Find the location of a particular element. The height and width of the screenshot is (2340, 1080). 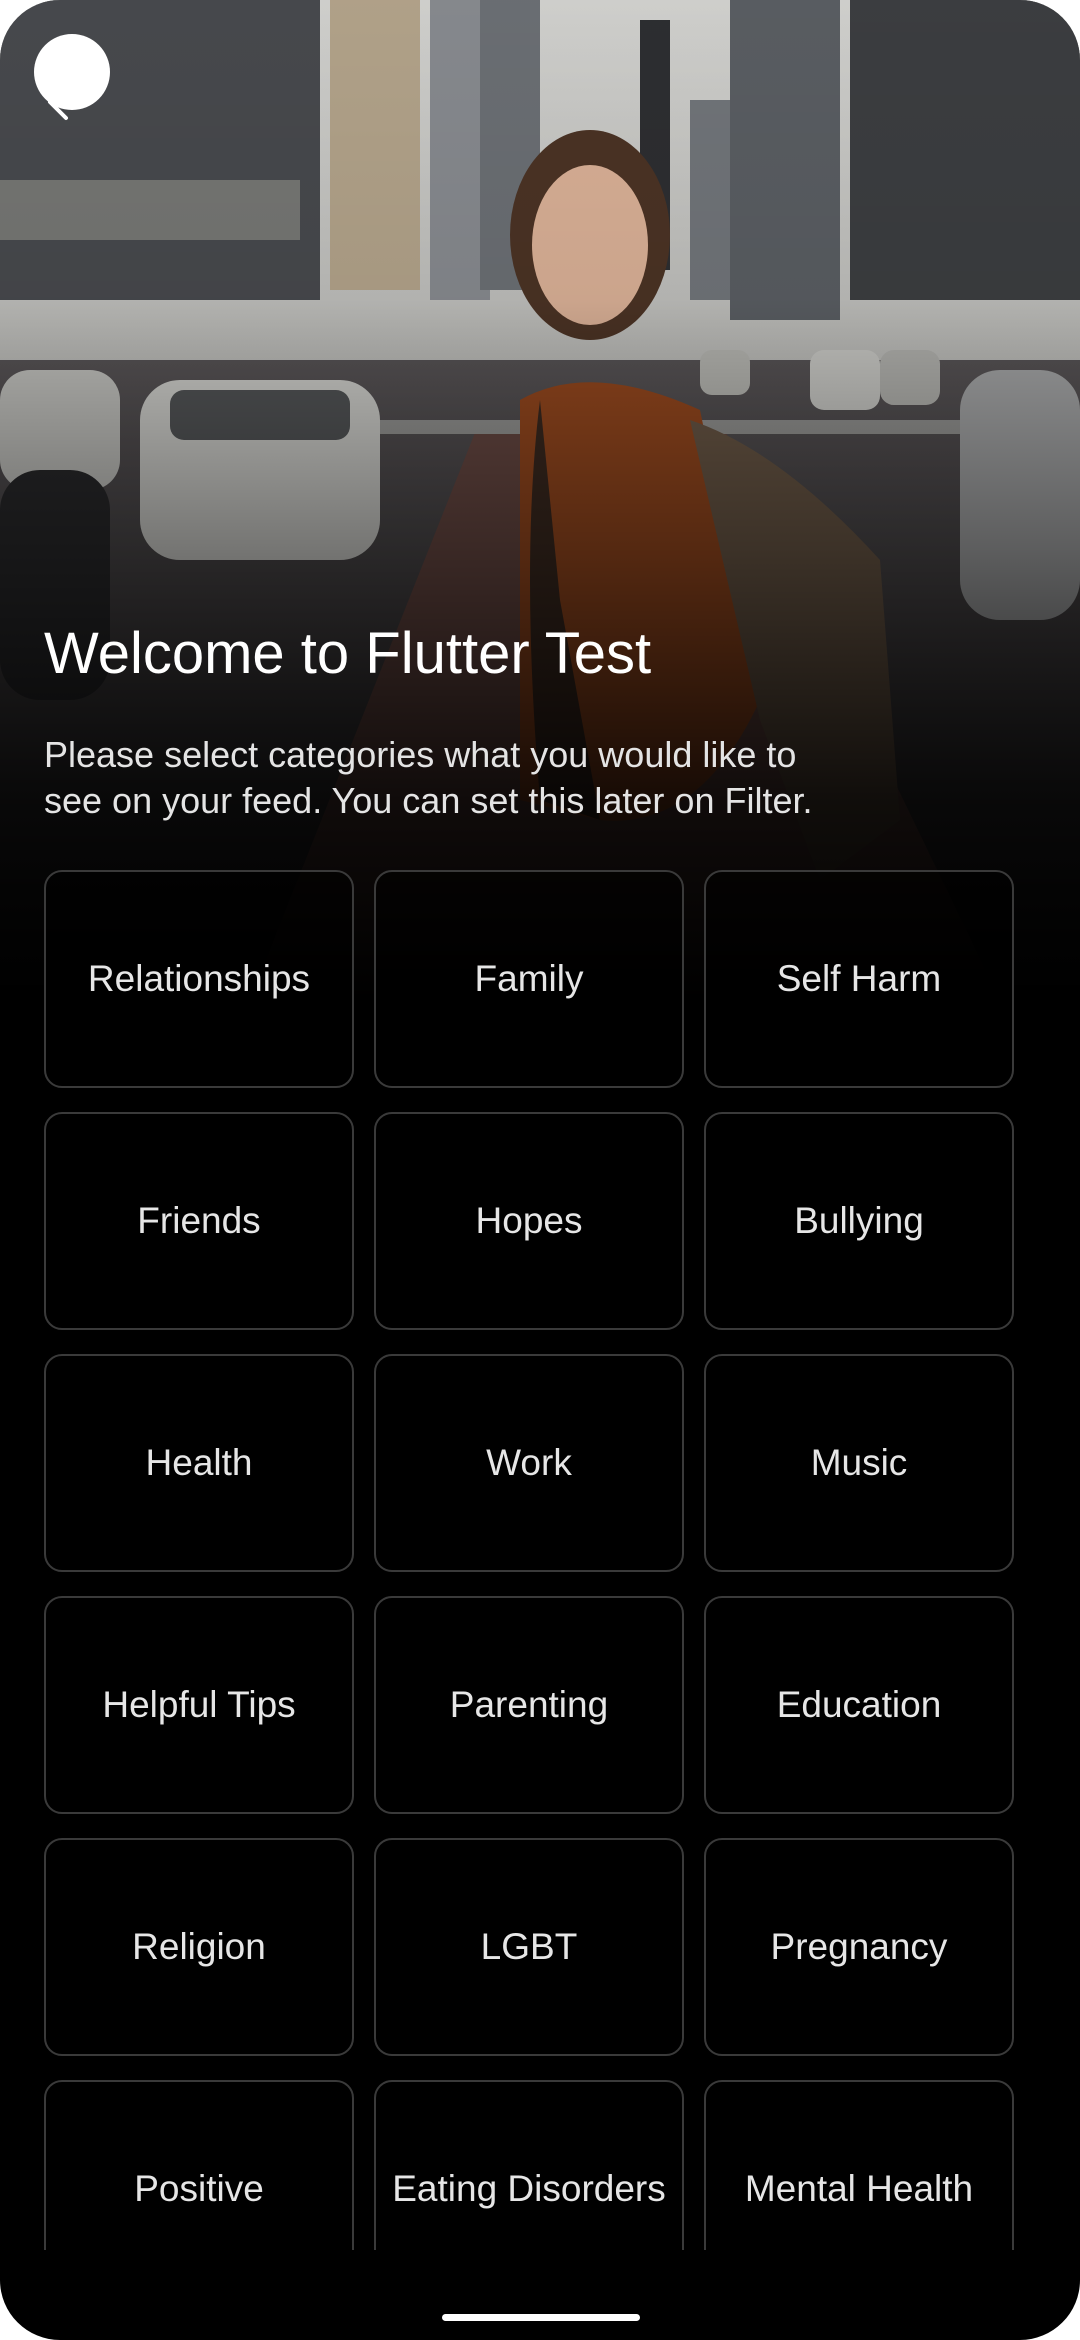

category-tile: LGBT is located at coordinates (529, 1947).